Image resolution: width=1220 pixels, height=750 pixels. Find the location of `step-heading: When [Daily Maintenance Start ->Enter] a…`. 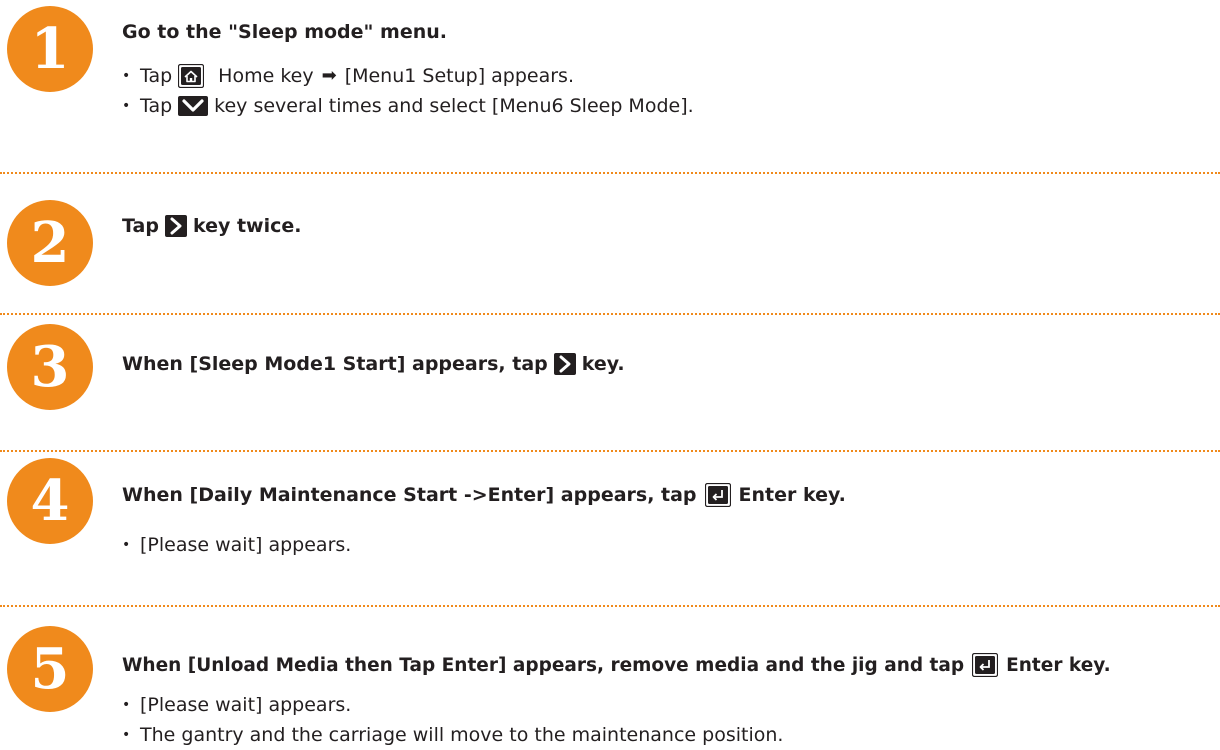

step-heading: When [Daily Maintenance Start ->Enter] a… is located at coordinates (484, 495).